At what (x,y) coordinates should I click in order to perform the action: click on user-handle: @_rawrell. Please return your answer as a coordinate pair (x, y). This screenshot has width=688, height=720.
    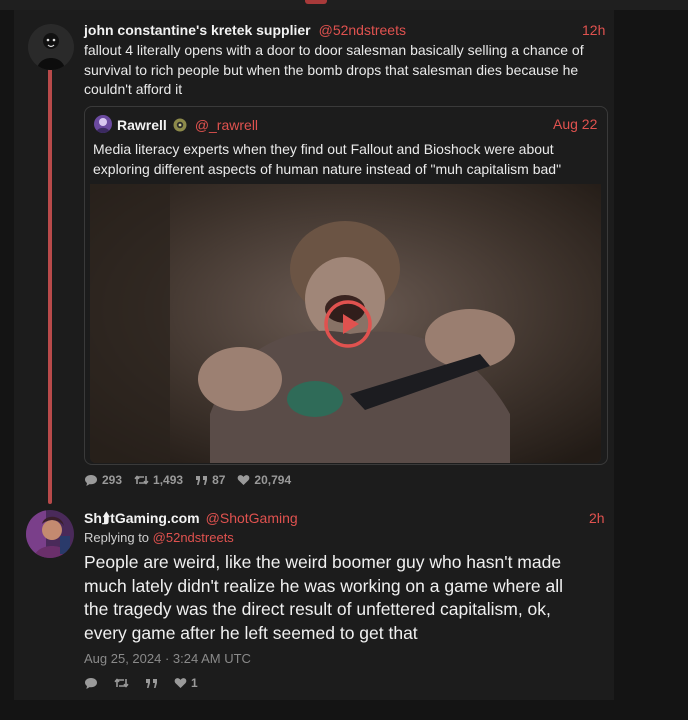
    Looking at the image, I should click on (226, 125).